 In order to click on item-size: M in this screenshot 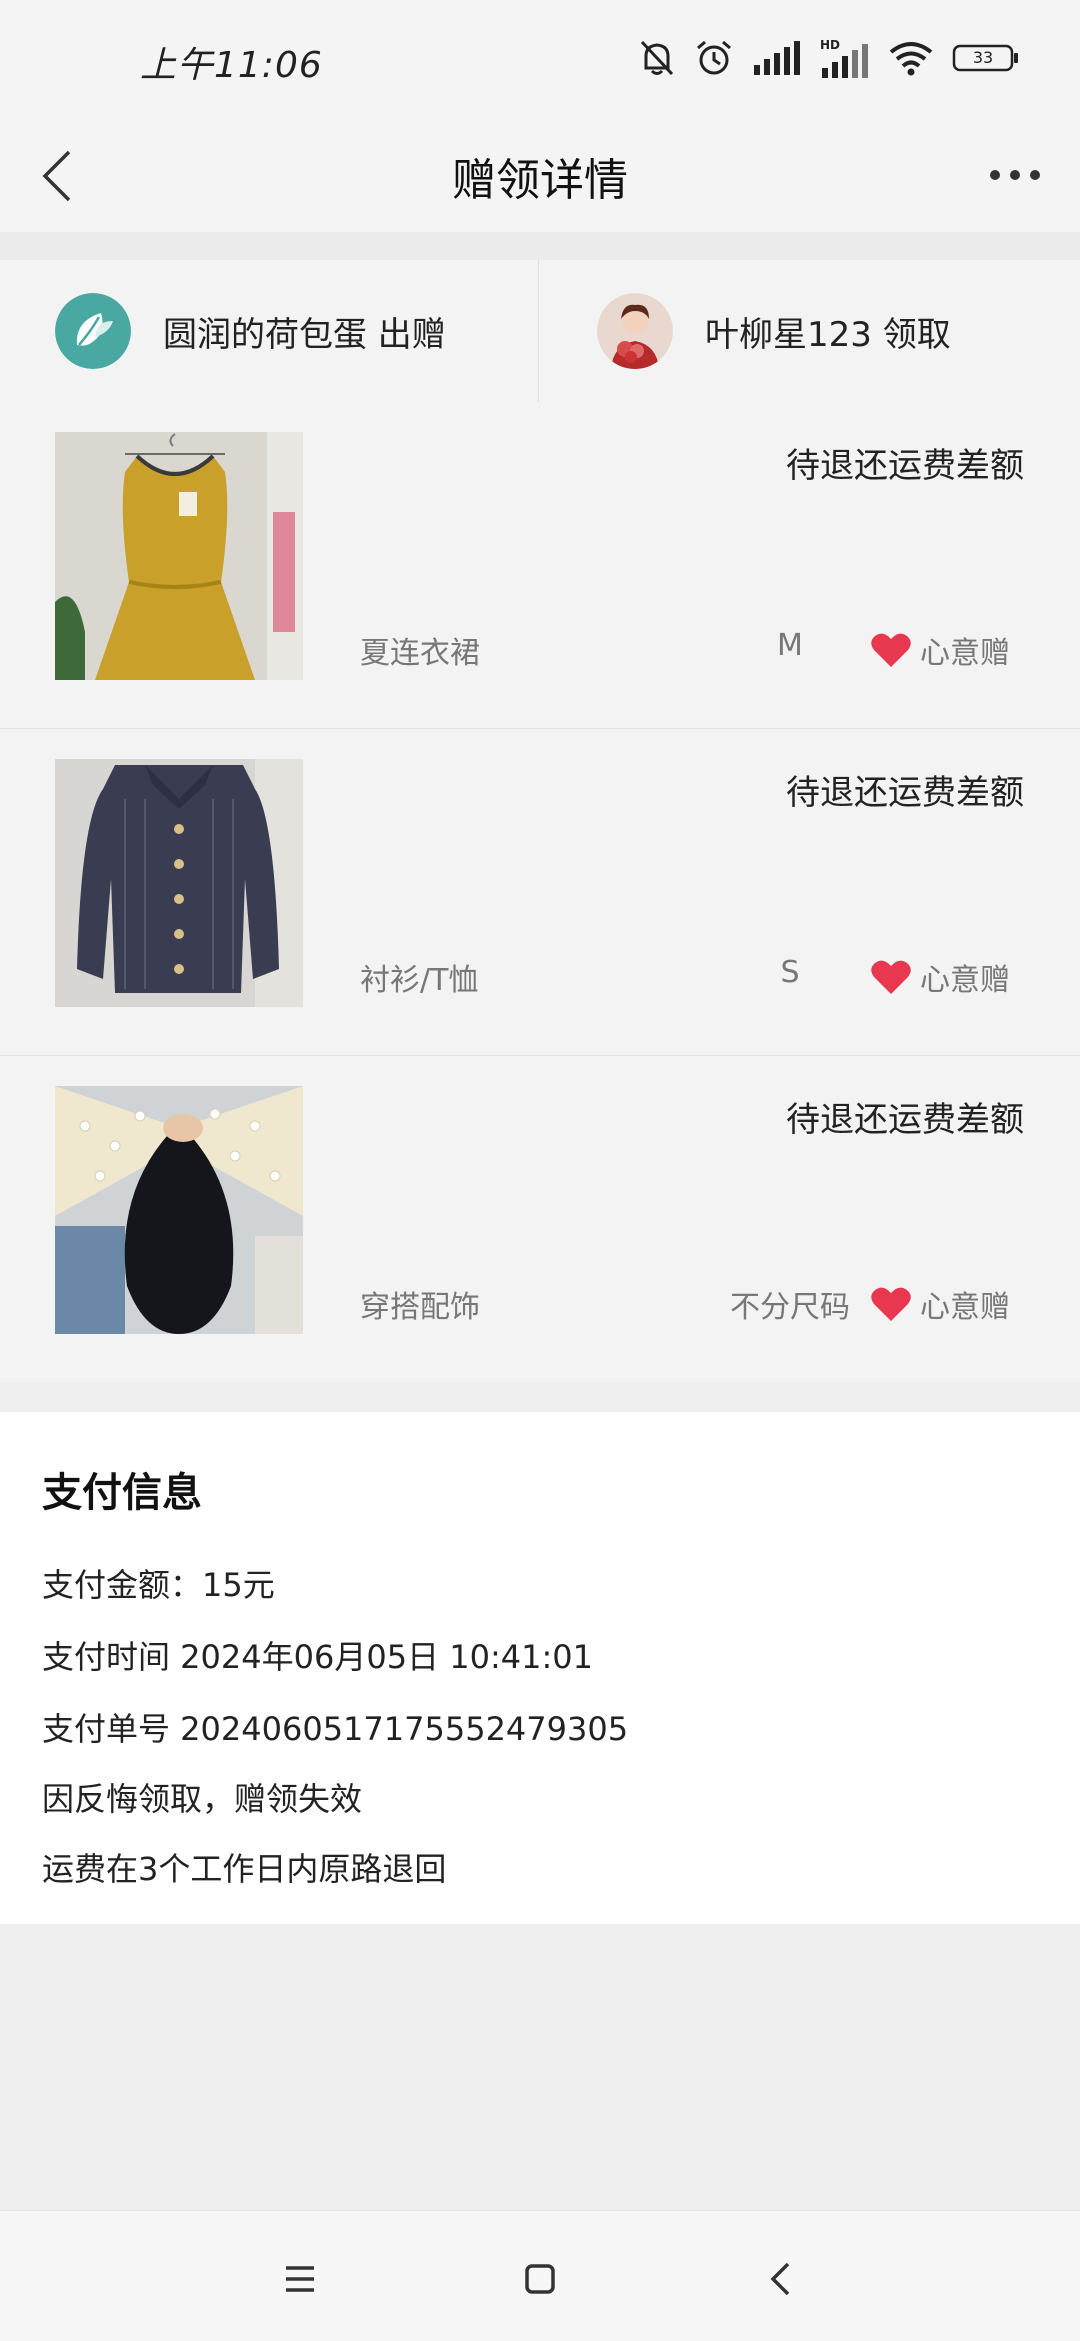, I will do `click(790, 645)`.